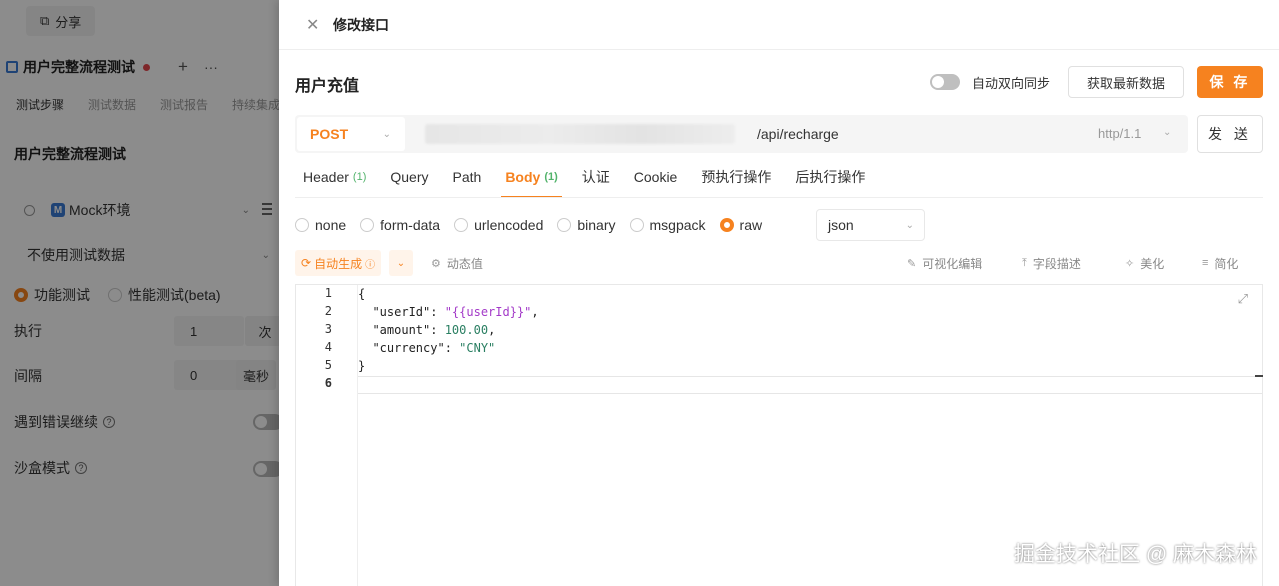 The image size is (1279, 586). What do you see at coordinates (667, 225) in the screenshot?
I see `radio-msgpack: msgpack` at bounding box center [667, 225].